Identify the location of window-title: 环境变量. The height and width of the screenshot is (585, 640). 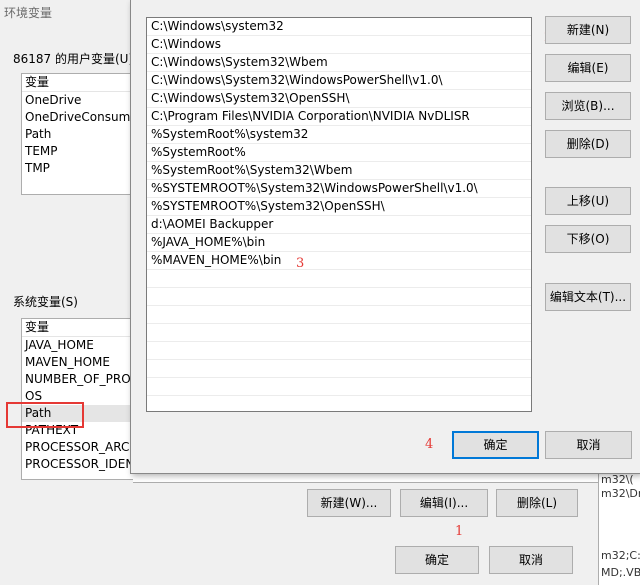
(28, 13).